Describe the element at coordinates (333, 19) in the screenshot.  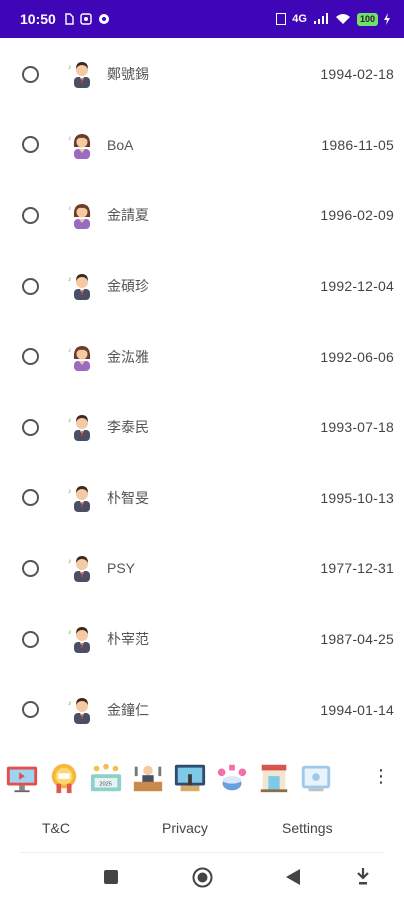
I see `status-right: 4G 100` at that location.